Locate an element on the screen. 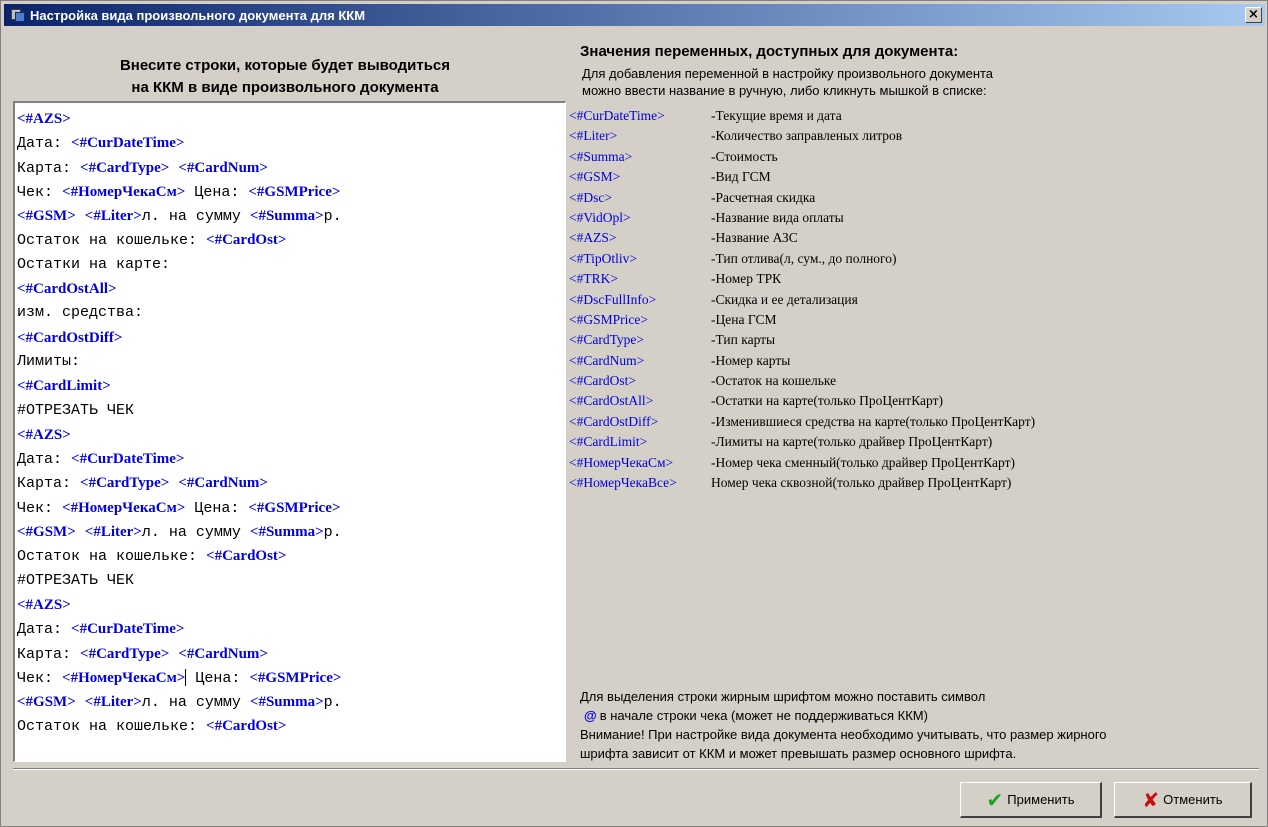  variable-item: <#GSM> -Вид ГСМ is located at coordinates (914, 177).